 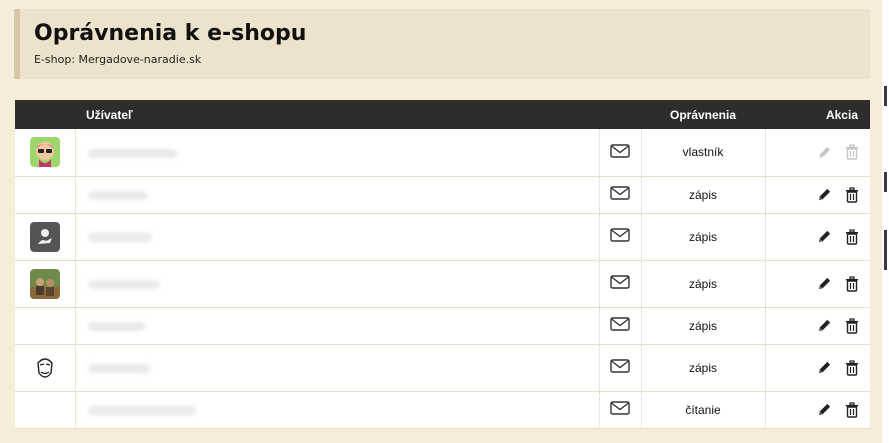 I want to click on table-row: čítanie, so click(x=442, y=409).